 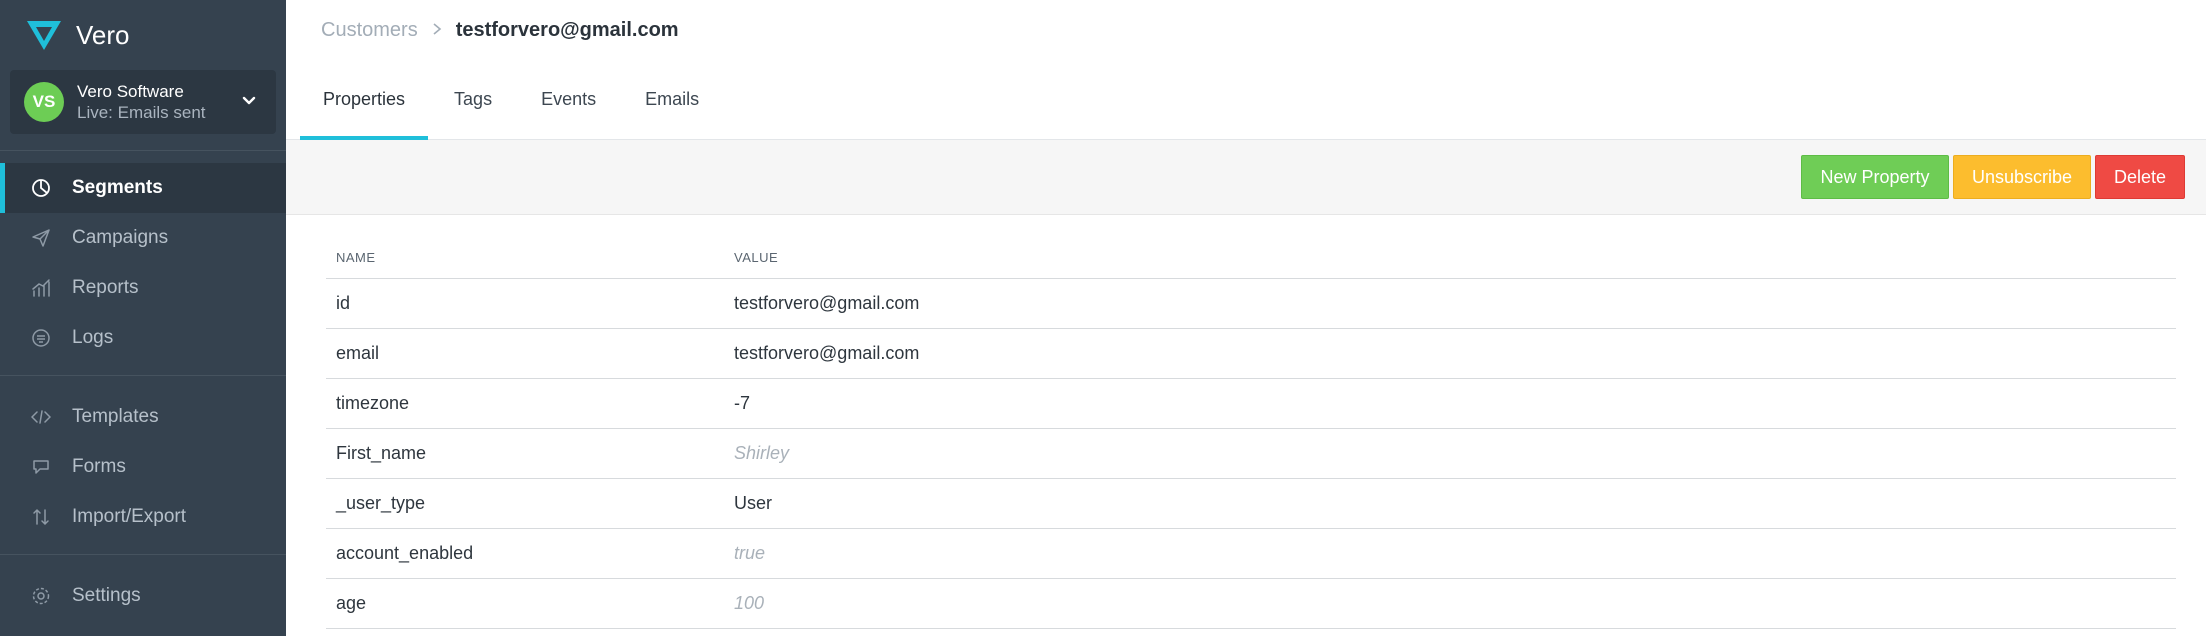 I want to click on vero-logo-icon, so click(x=44, y=35).